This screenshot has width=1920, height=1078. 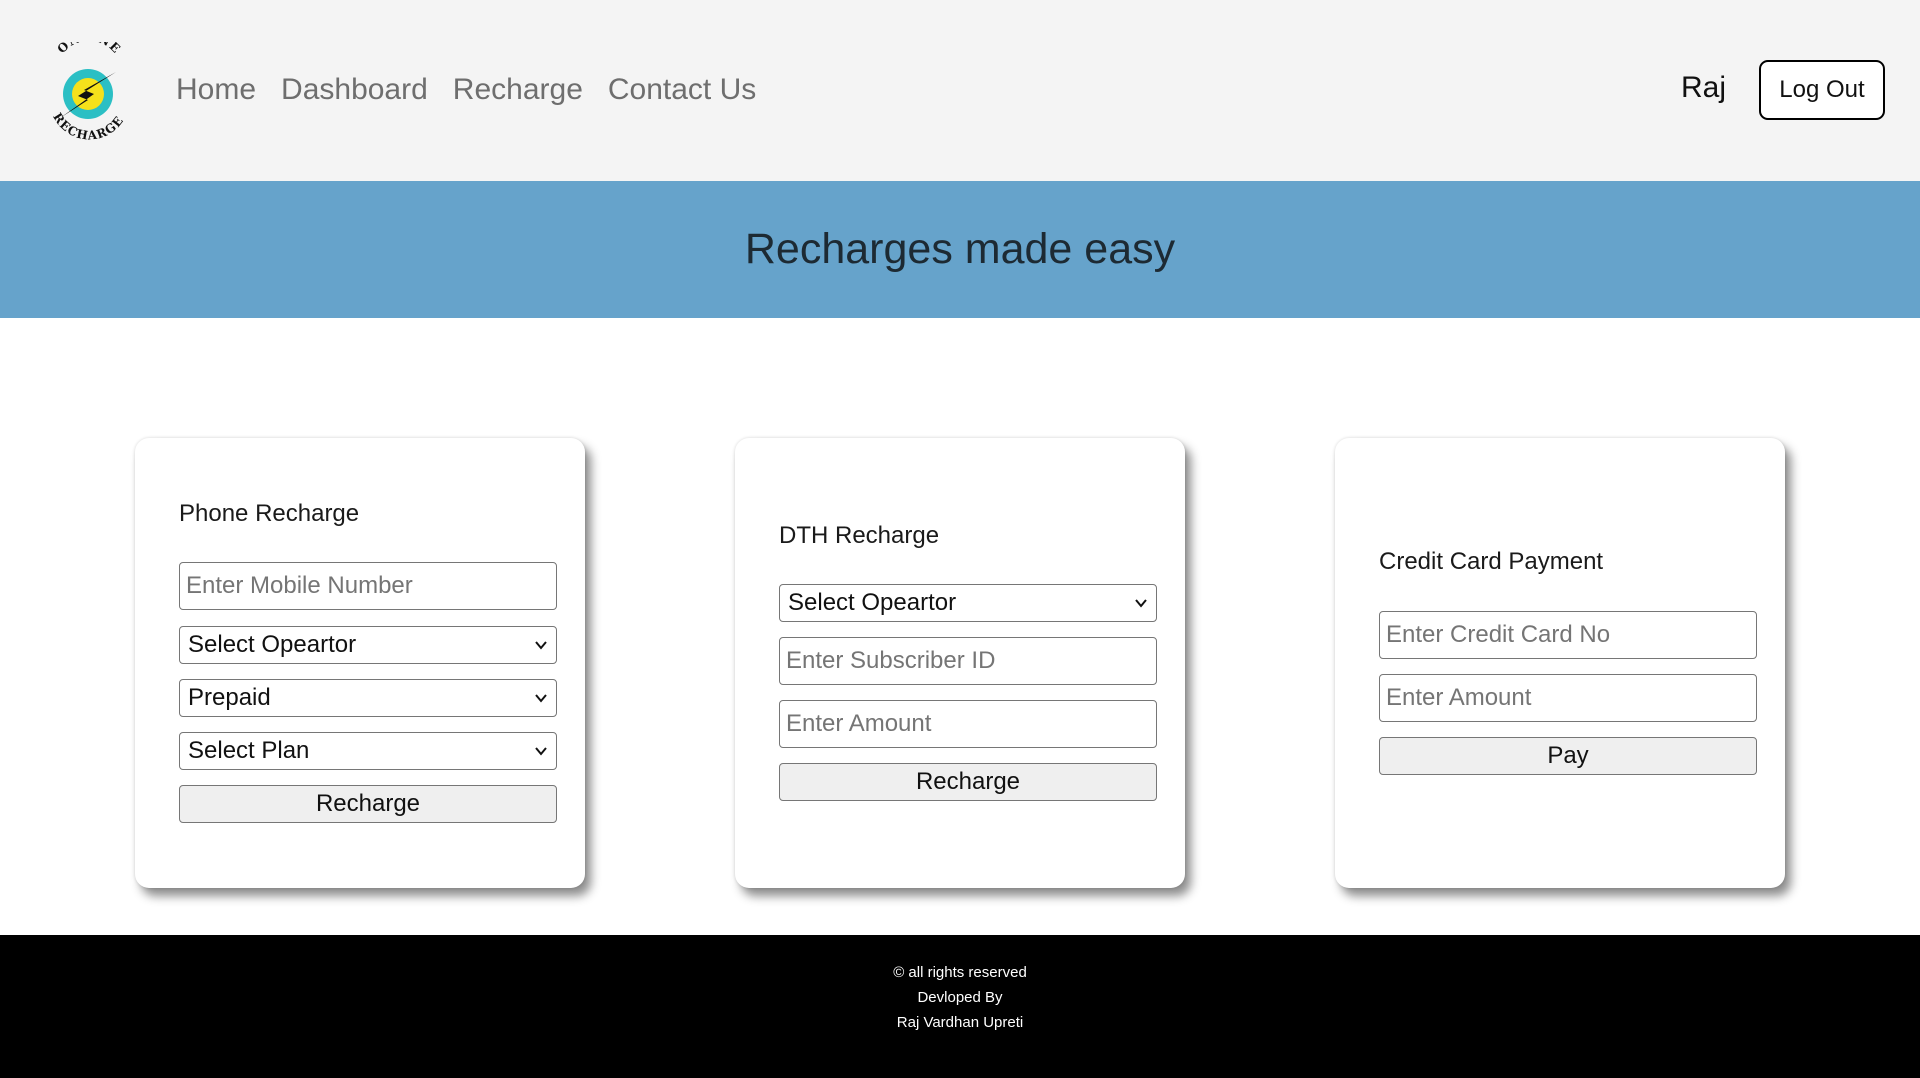 I want to click on nav-home: Home, so click(x=216, y=90).